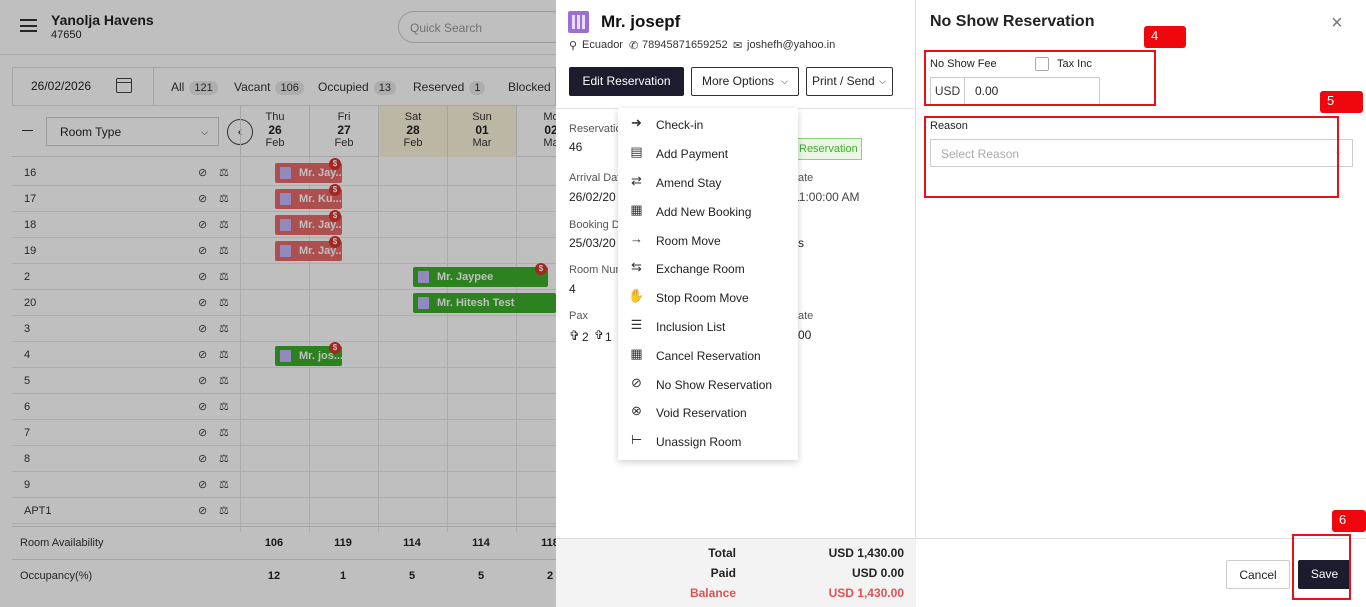 Image resolution: width=1366 pixels, height=607 pixels. I want to click on menu-item-cancel-reservation: ▦ Cancel Reservation, so click(708, 355).